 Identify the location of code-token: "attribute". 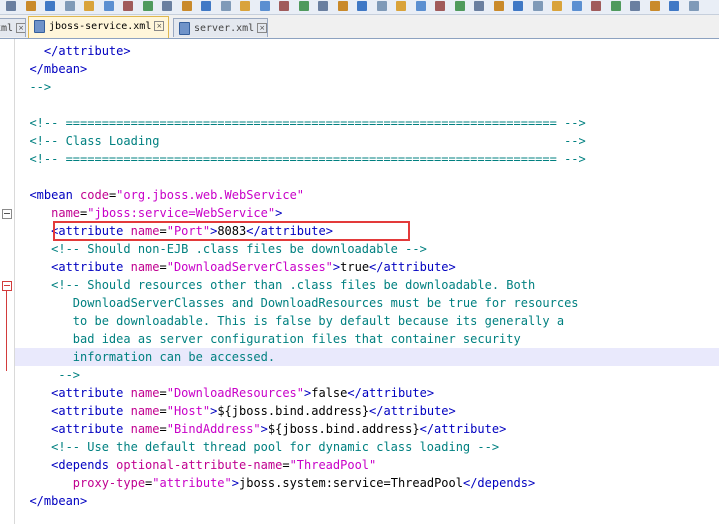
(192, 483).